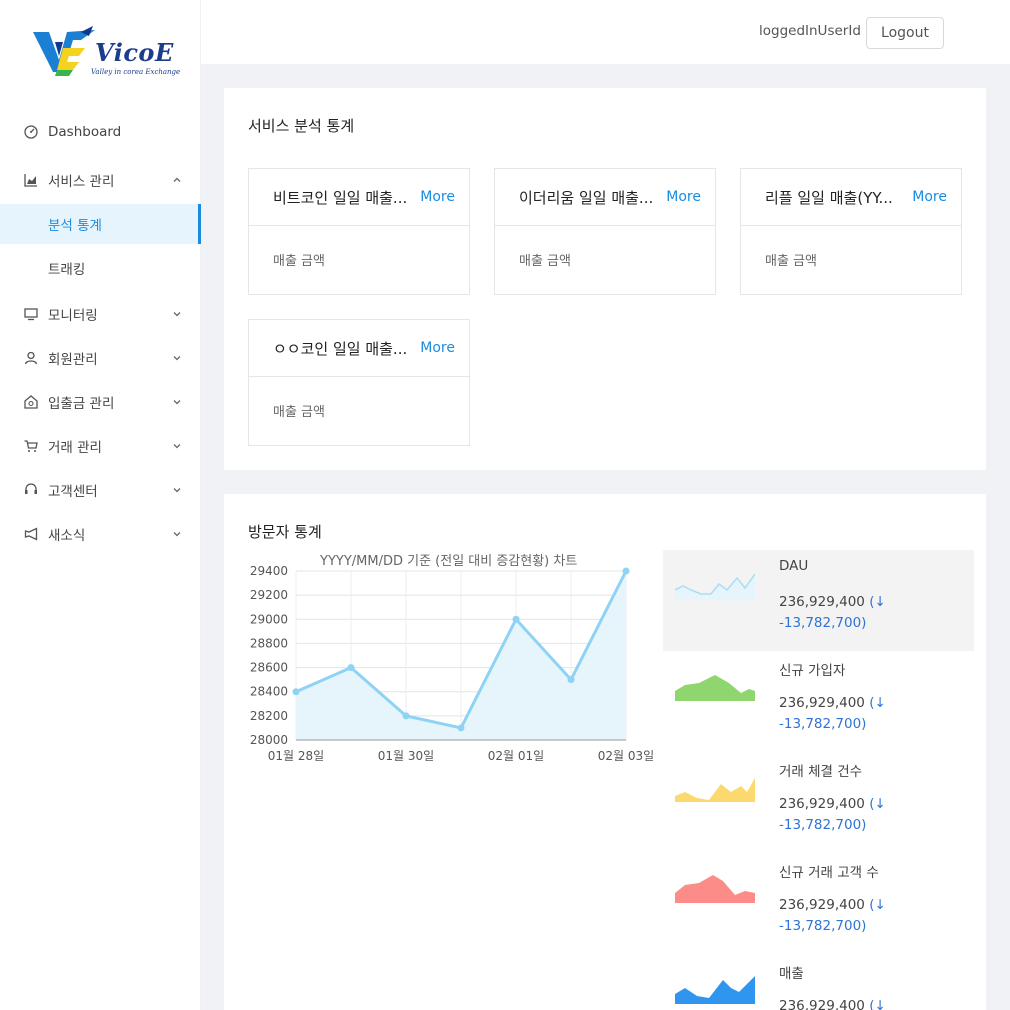 Image resolution: width=1010 pixels, height=1010 pixels. I want to click on panel-title: 방문자 통계, so click(285, 532).